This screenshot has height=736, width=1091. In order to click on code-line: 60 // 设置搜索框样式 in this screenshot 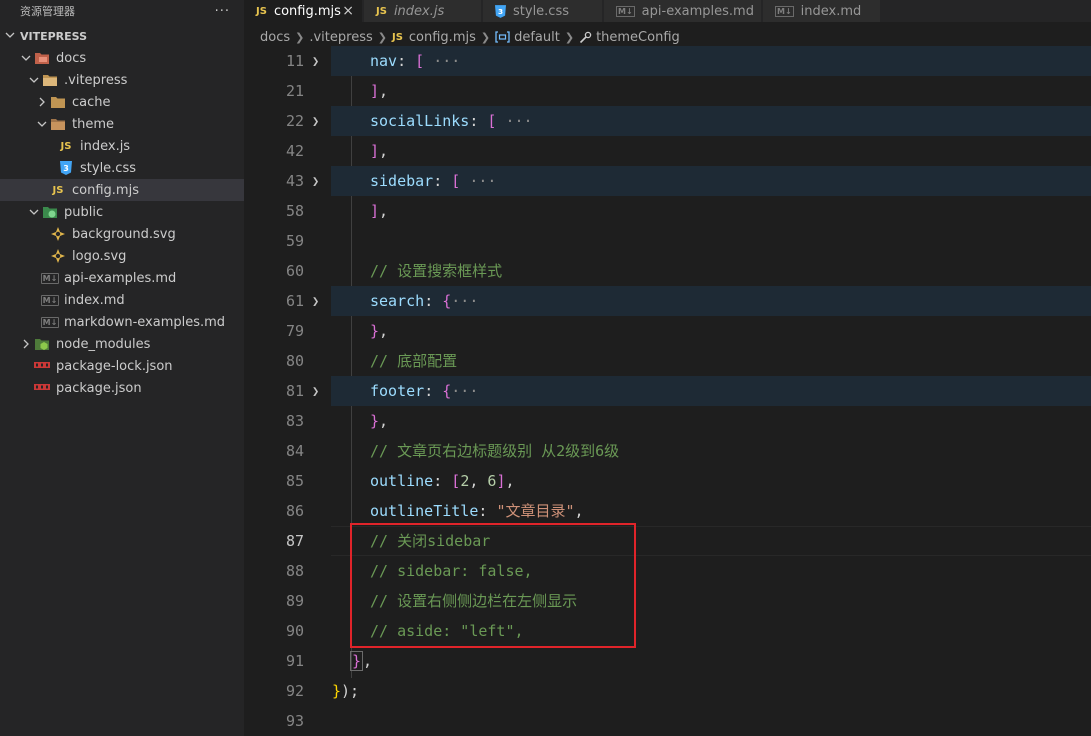, I will do `click(667, 271)`.